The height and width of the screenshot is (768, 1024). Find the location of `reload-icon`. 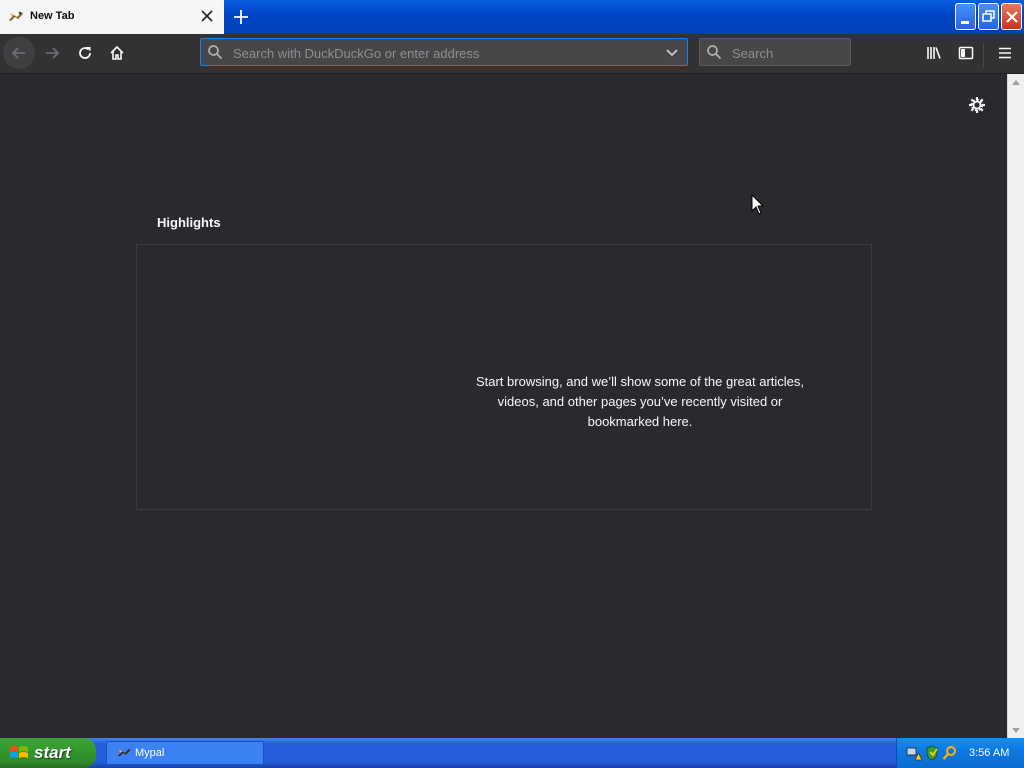

reload-icon is located at coordinates (85, 53).